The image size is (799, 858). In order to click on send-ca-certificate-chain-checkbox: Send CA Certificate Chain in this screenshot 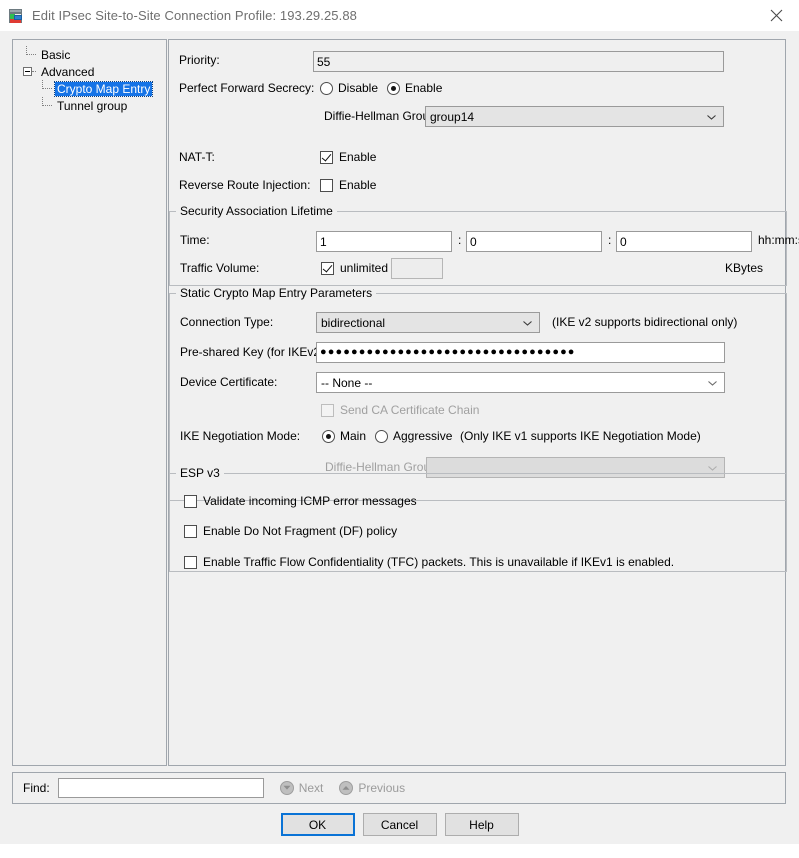, I will do `click(400, 410)`.